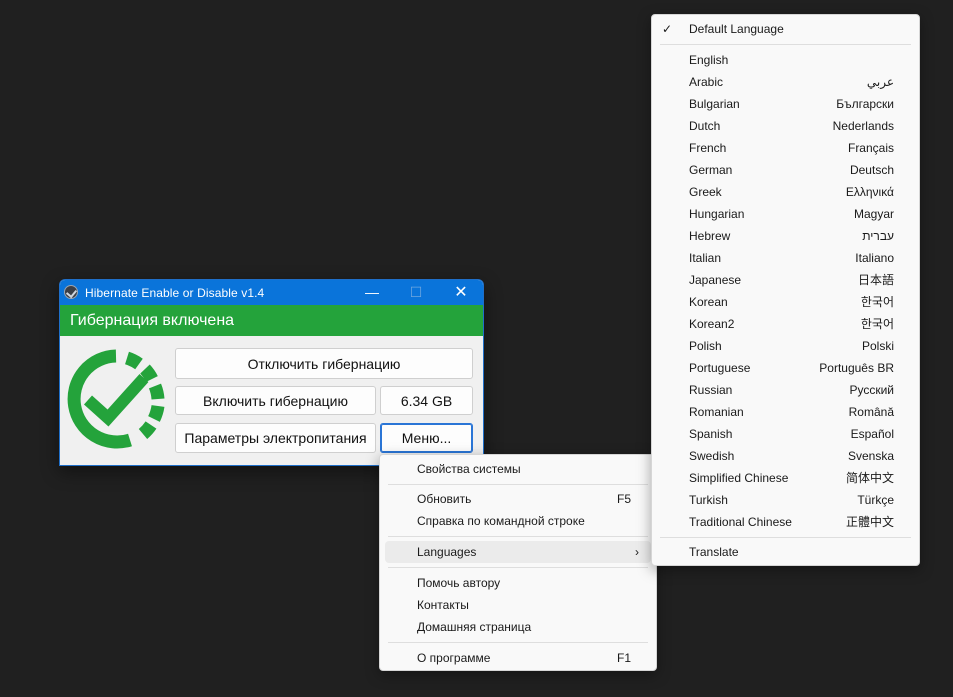  What do you see at coordinates (116, 399) in the screenshot?
I see `hibernate-check-icon` at bounding box center [116, 399].